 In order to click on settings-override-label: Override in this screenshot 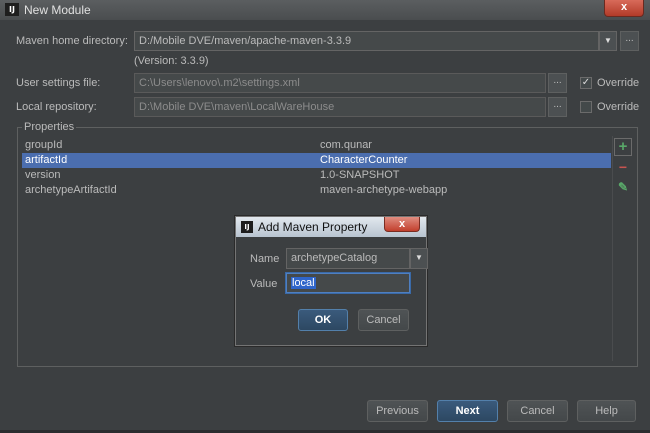, I will do `click(618, 83)`.